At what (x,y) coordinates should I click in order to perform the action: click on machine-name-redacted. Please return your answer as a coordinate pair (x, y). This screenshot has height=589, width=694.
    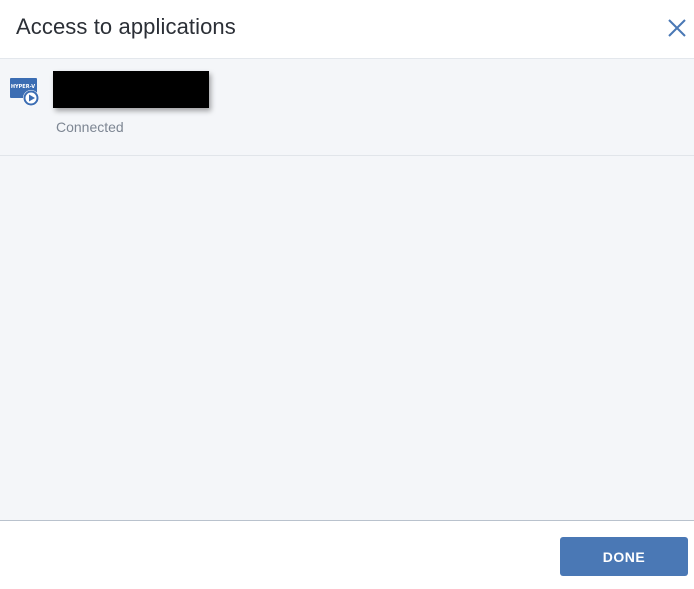
    Looking at the image, I should click on (131, 89).